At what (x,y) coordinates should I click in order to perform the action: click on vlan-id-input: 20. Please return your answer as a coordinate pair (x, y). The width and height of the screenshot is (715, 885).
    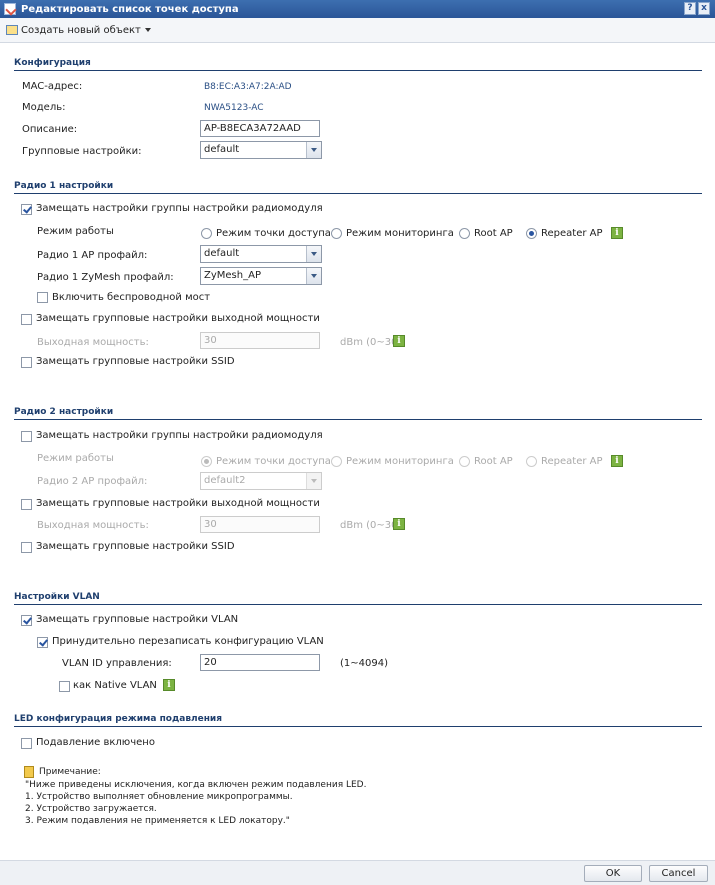
    Looking at the image, I should click on (260, 662).